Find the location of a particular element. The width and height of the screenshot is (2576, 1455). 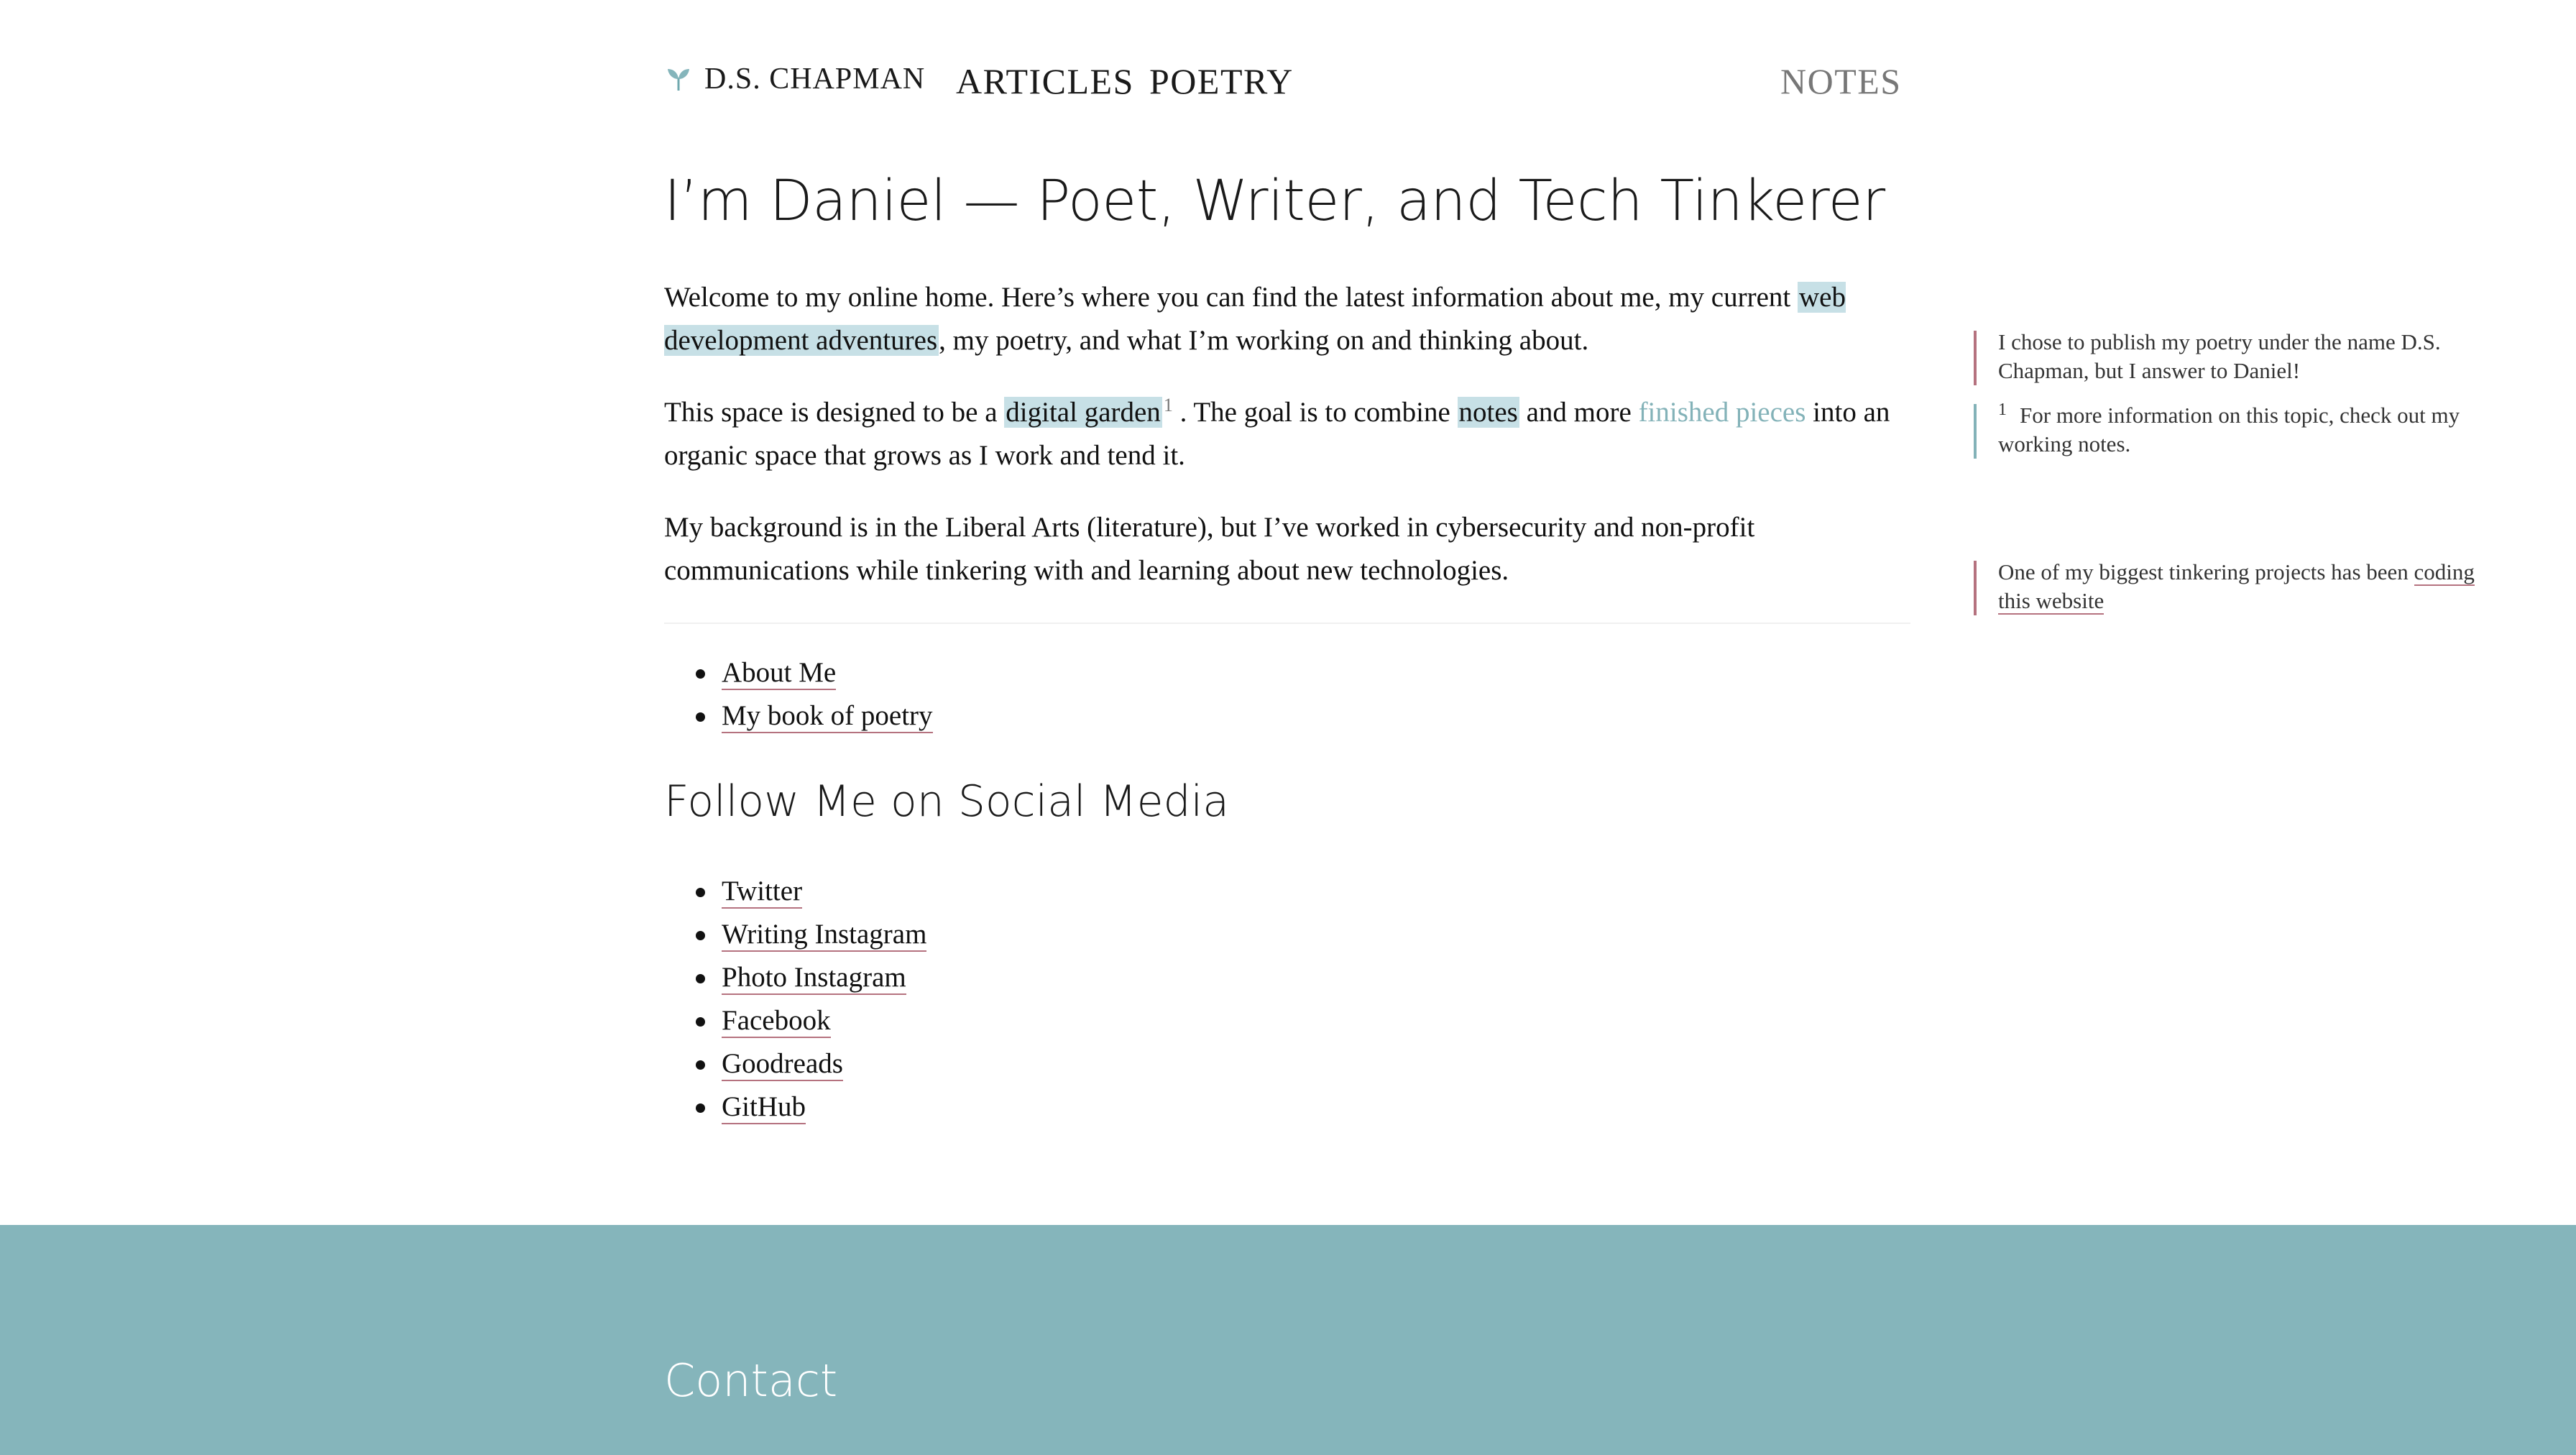

footnote-marker: 1 is located at coordinates (1168, 405).